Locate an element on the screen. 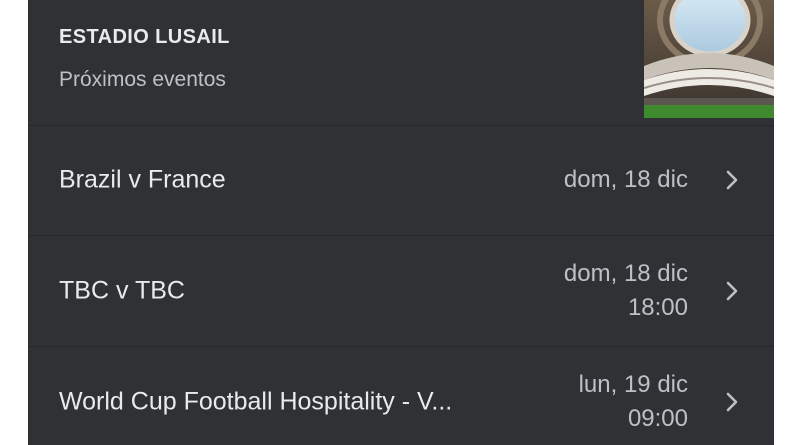  stadium-image is located at coordinates (709, 59).